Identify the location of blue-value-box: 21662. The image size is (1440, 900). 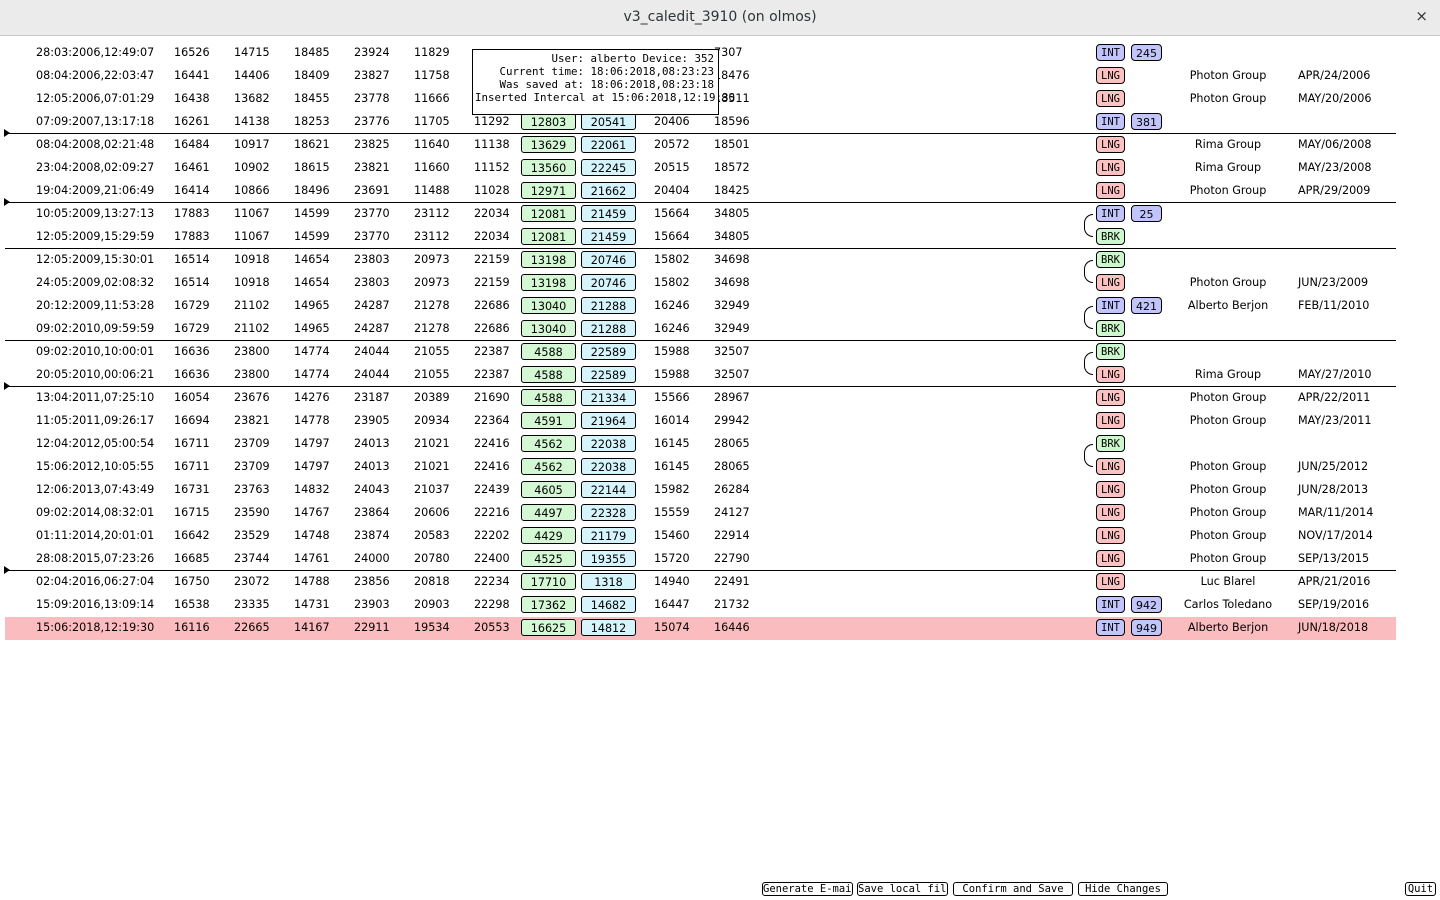
(608, 190).